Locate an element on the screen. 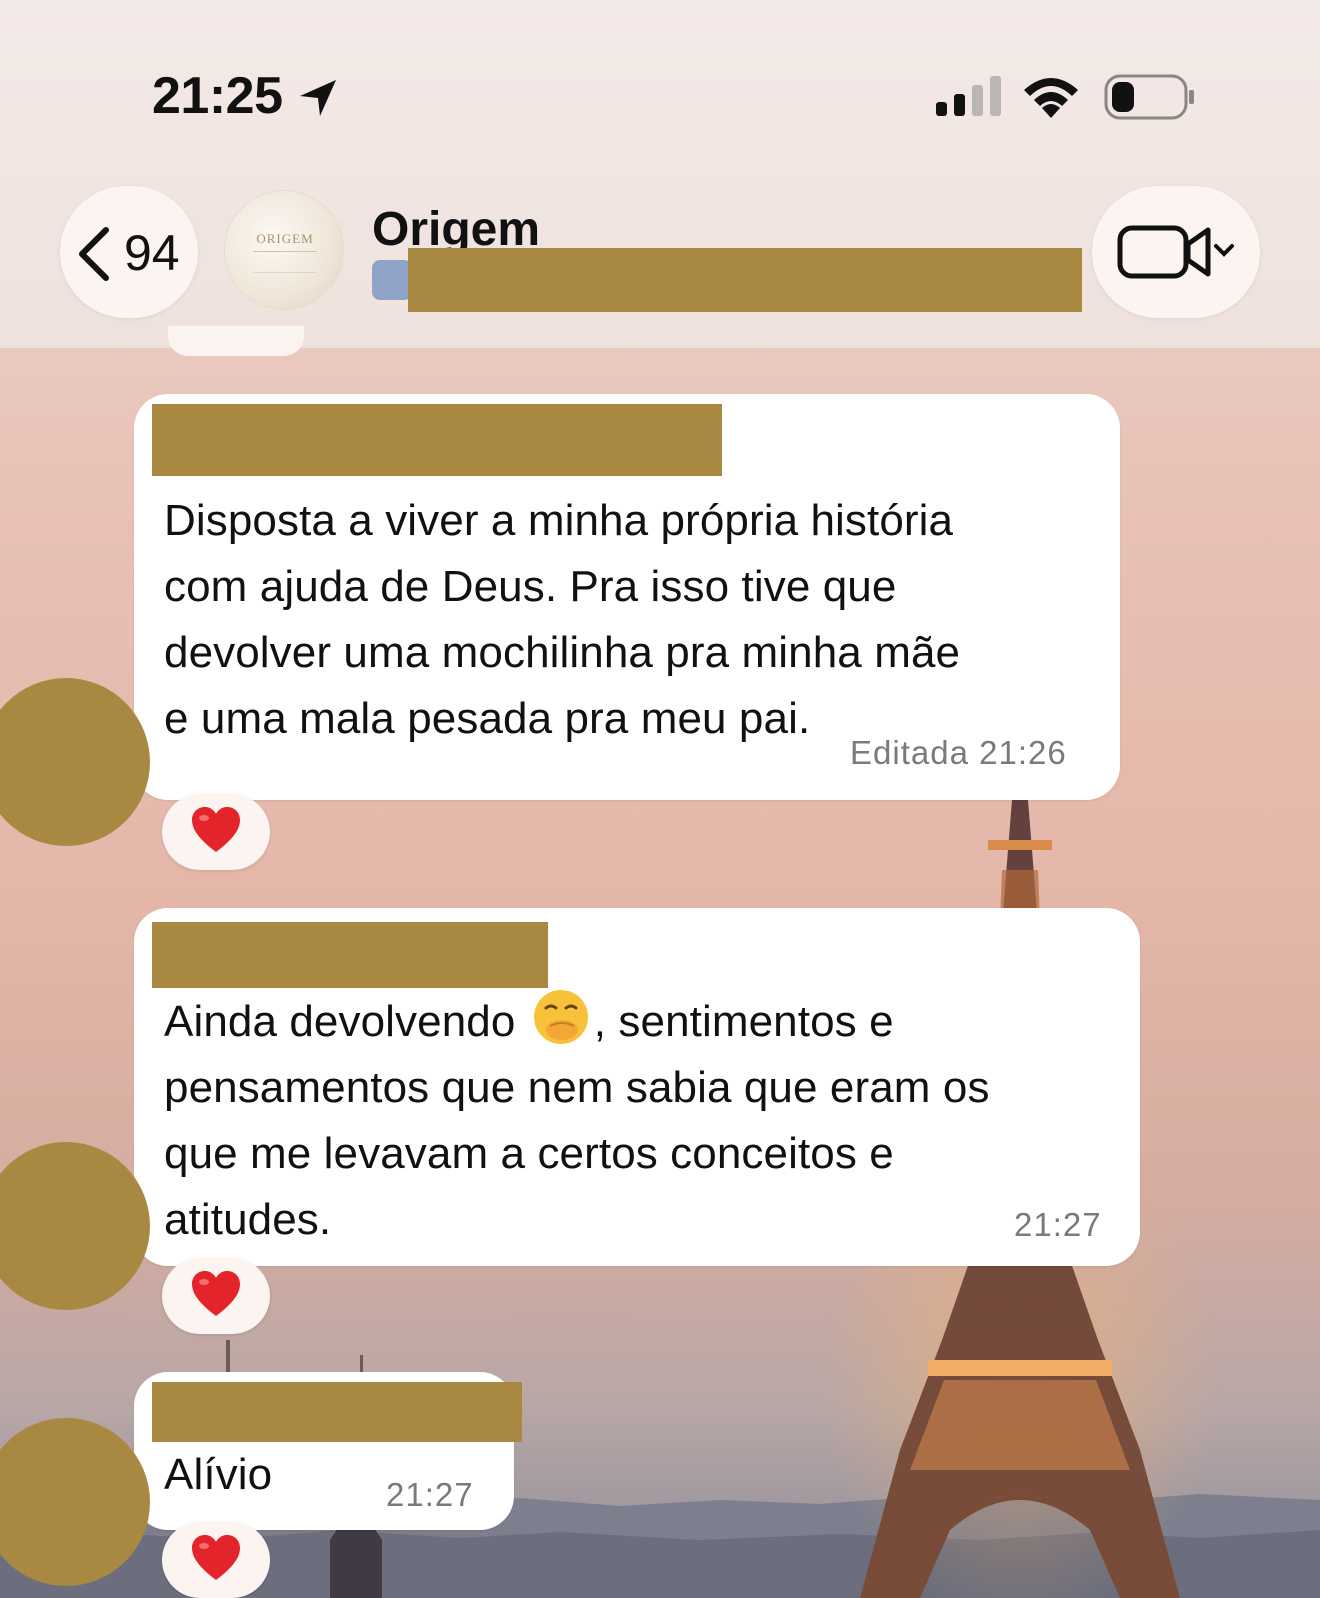 The height and width of the screenshot is (1598, 1320). location-arrow-icon is located at coordinates (318, 98).